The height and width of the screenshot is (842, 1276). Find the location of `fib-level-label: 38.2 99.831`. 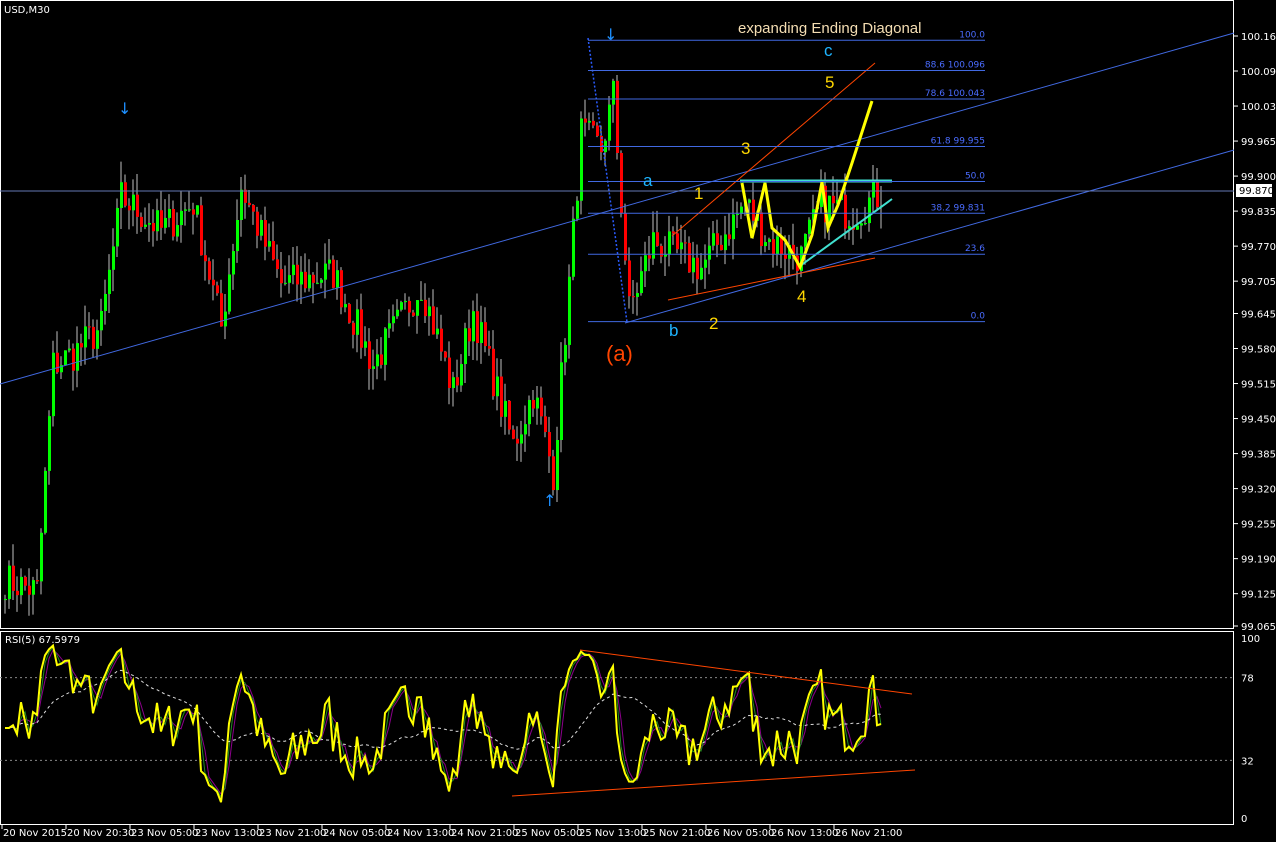

fib-level-label: 38.2 99.831 is located at coordinates (958, 208).